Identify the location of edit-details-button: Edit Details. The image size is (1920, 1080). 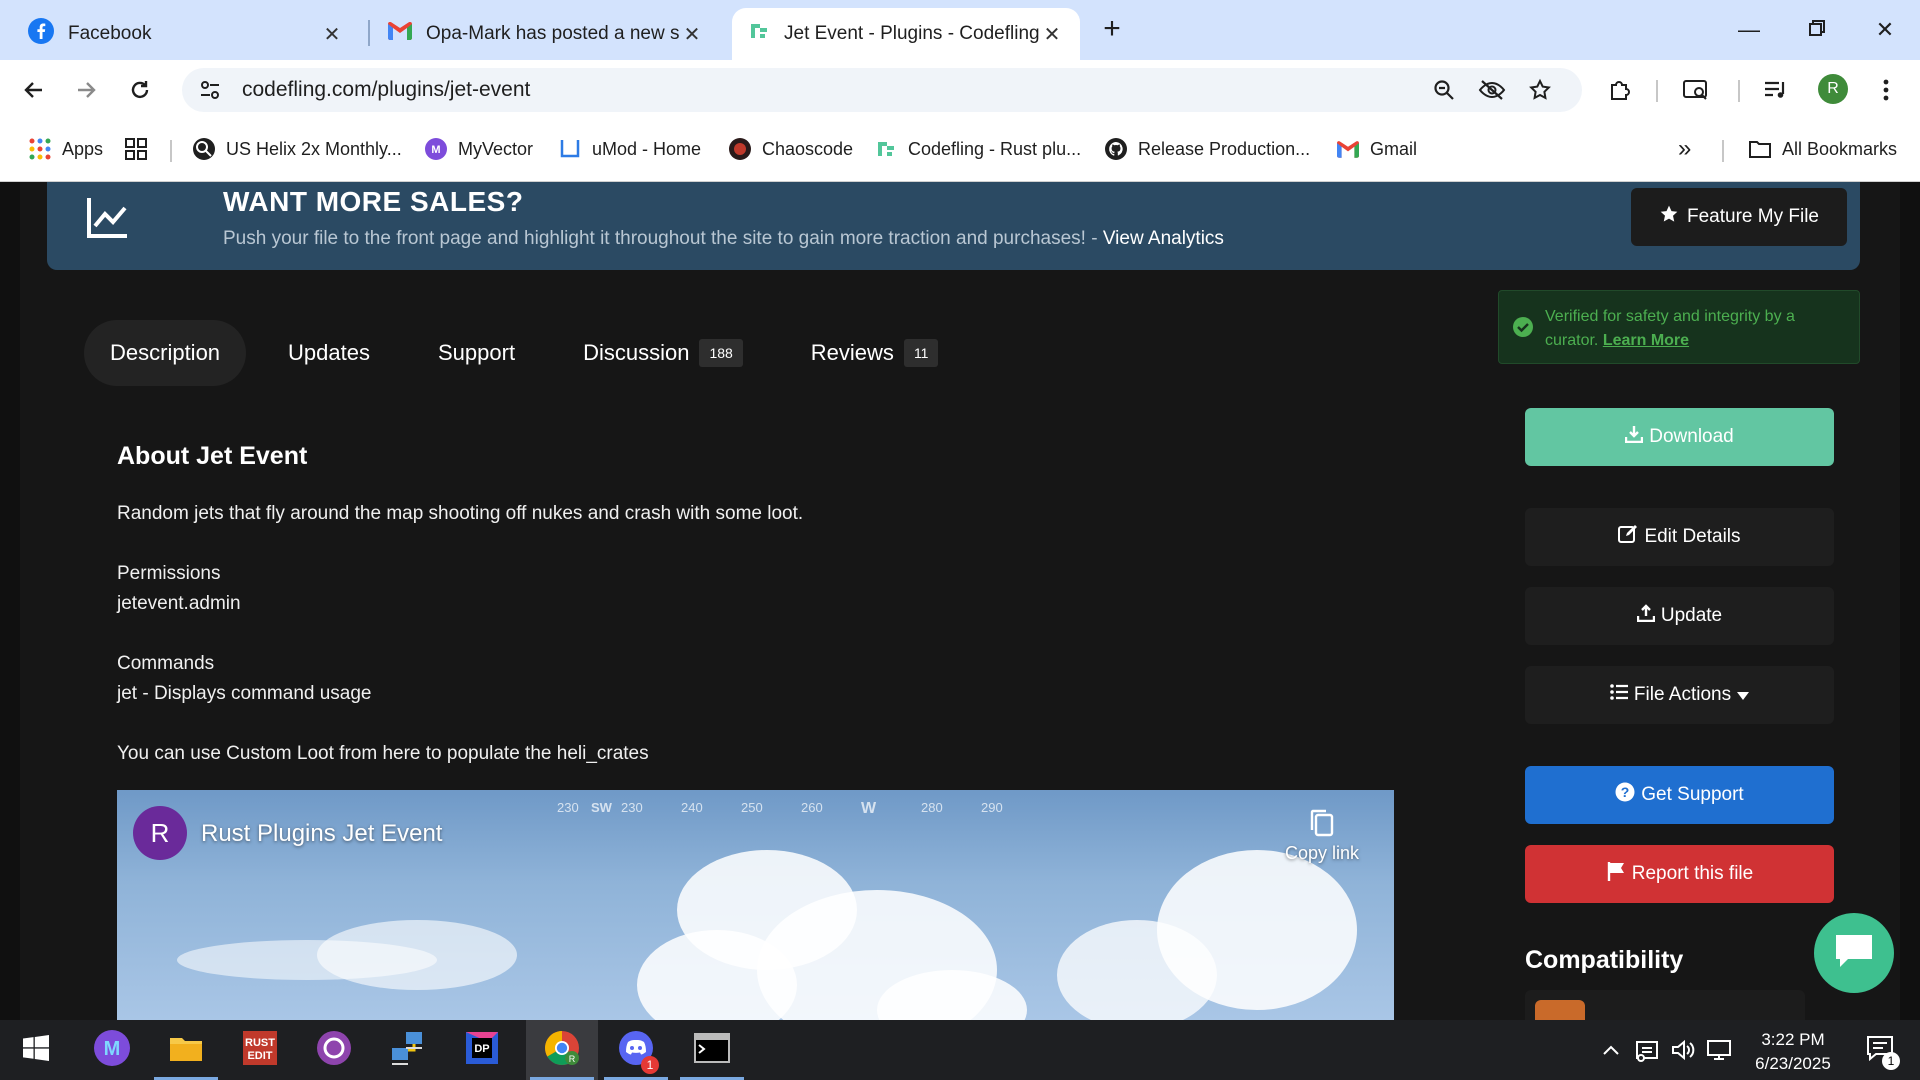
(1679, 537).